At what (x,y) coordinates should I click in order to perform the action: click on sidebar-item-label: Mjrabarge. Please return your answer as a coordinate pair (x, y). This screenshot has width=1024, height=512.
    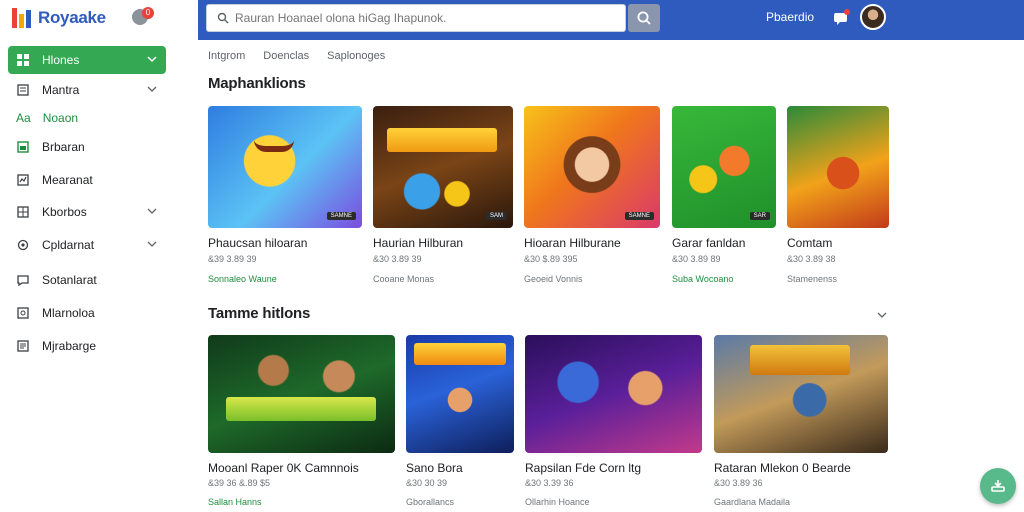
    Looking at the image, I should click on (69, 346).